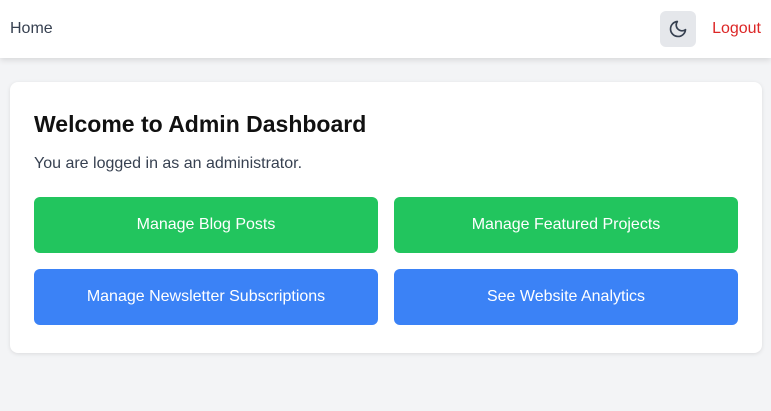  What do you see at coordinates (566, 297) in the screenshot?
I see `see-website-analytics-button: See Website Analytics` at bounding box center [566, 297].